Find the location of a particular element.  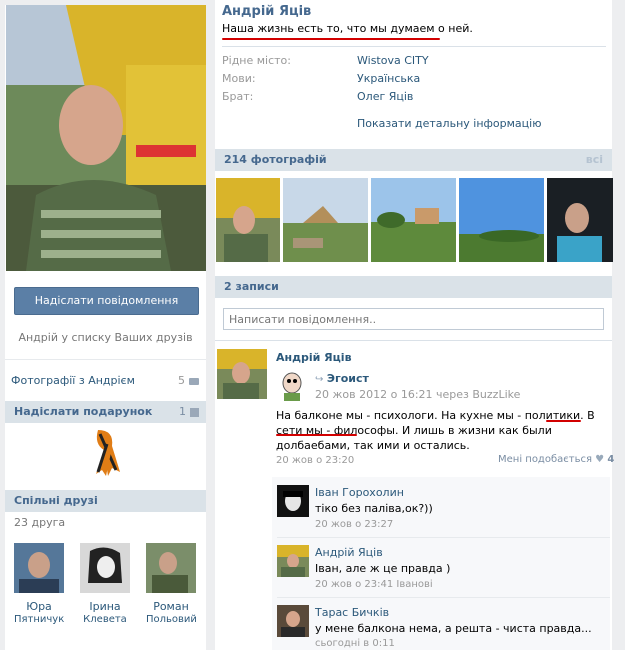

common-friends-header: Спільні друзі is located at coordinates (105, 501).